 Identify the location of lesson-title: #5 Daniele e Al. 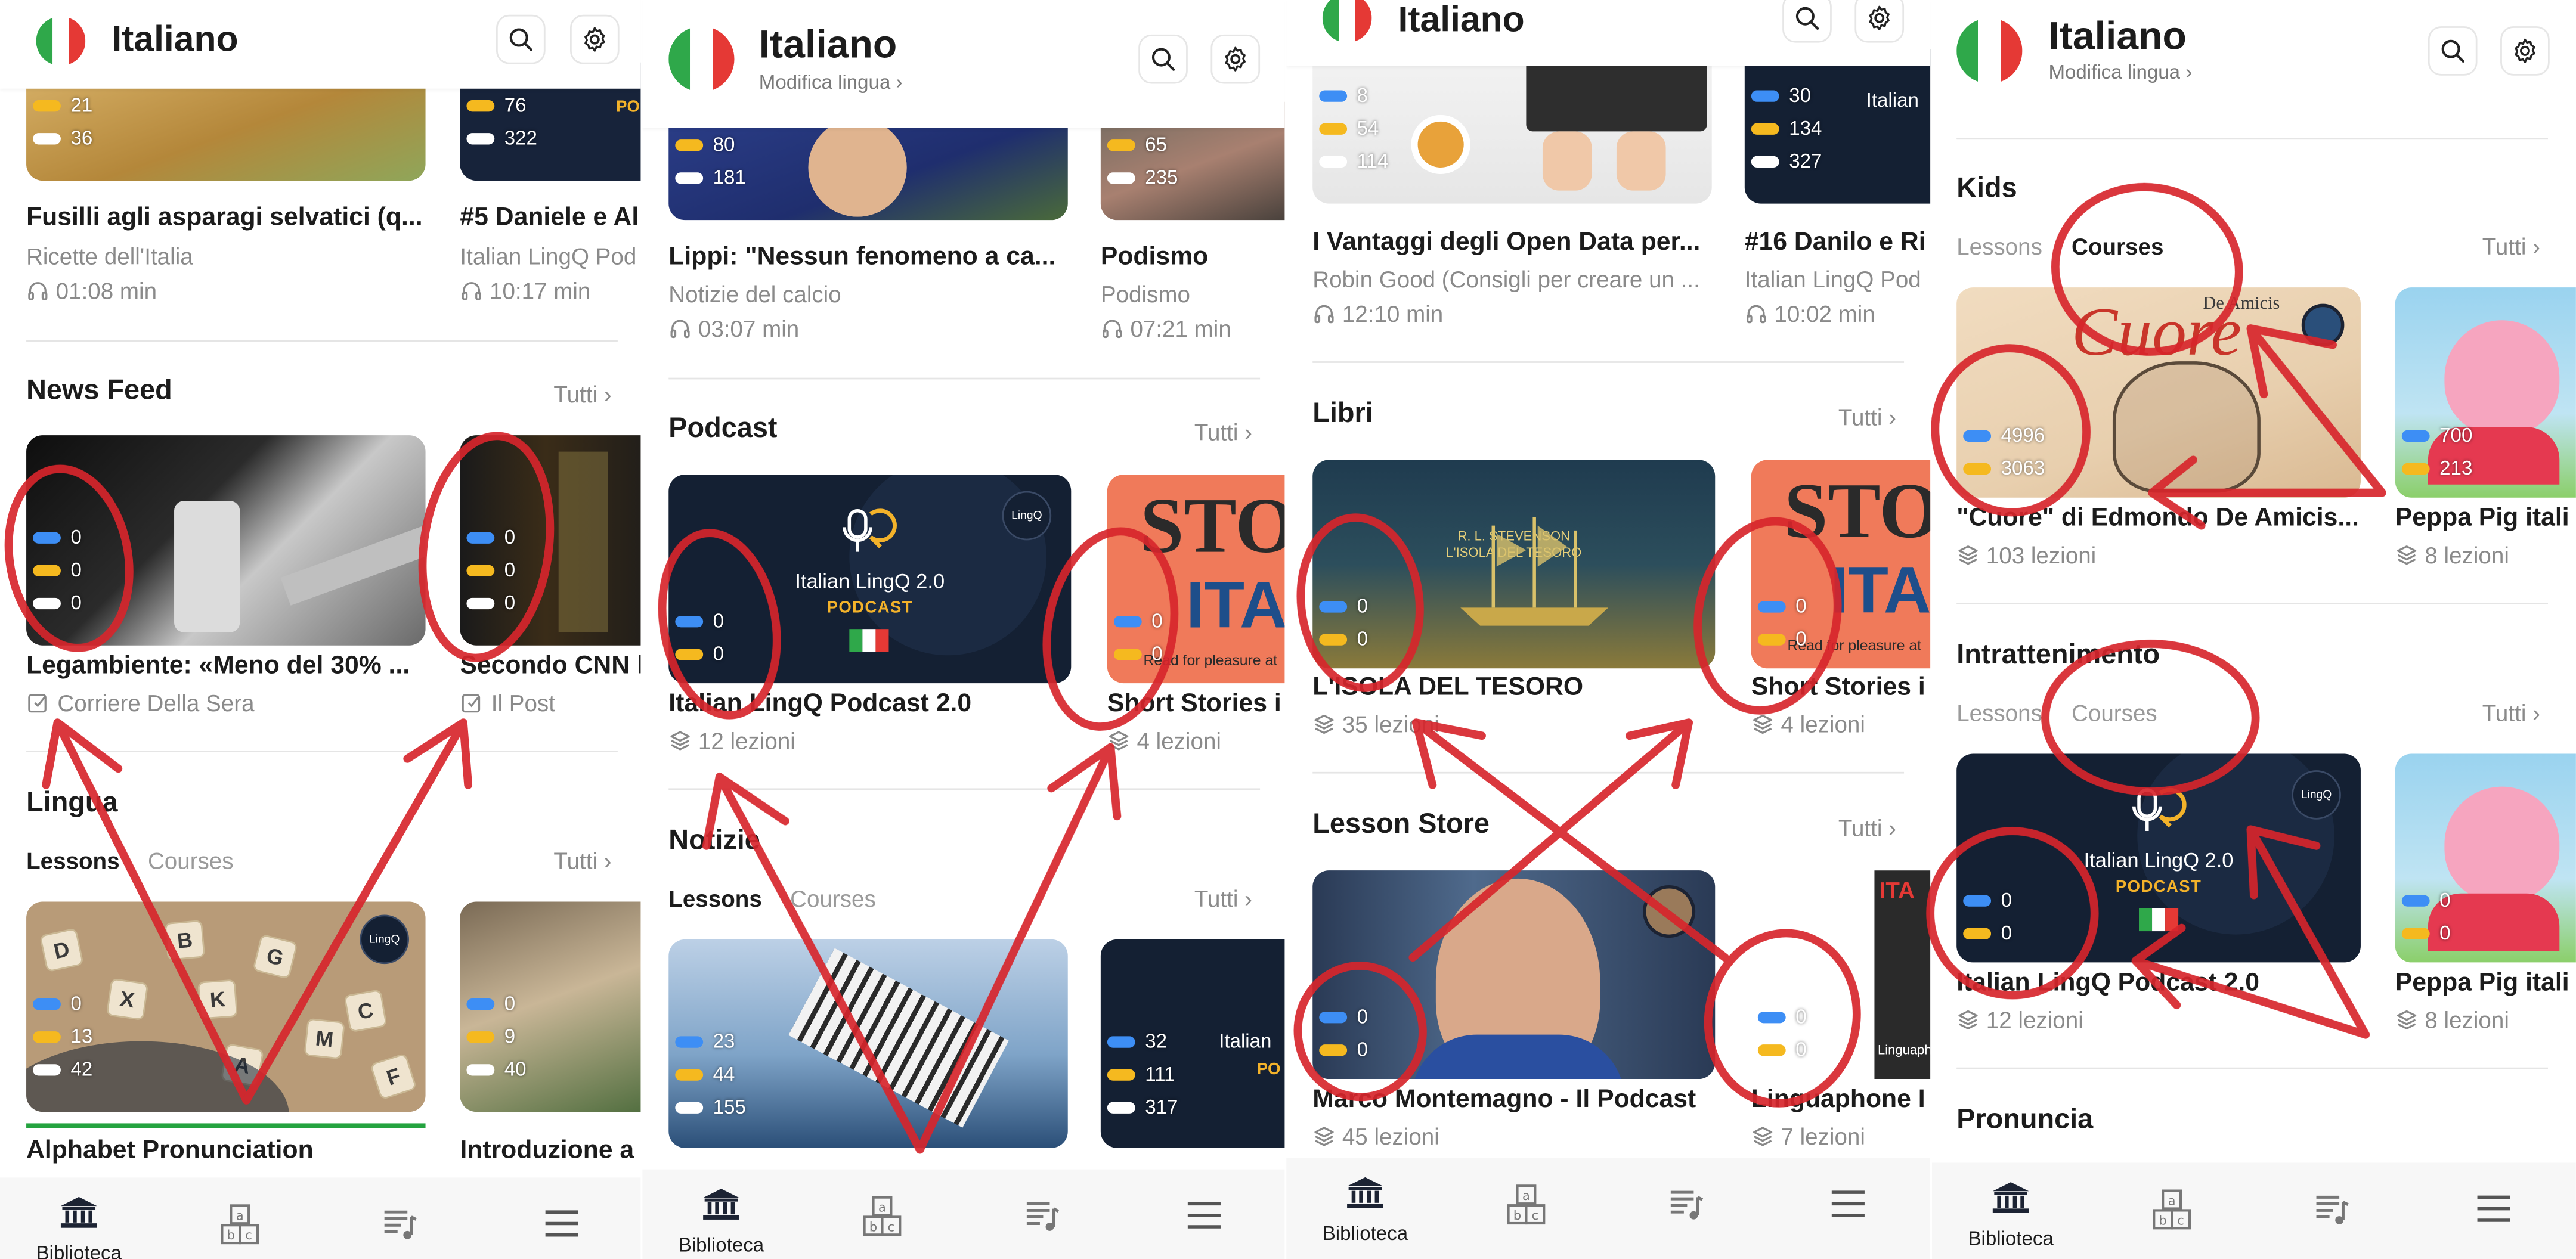
(550, 219).